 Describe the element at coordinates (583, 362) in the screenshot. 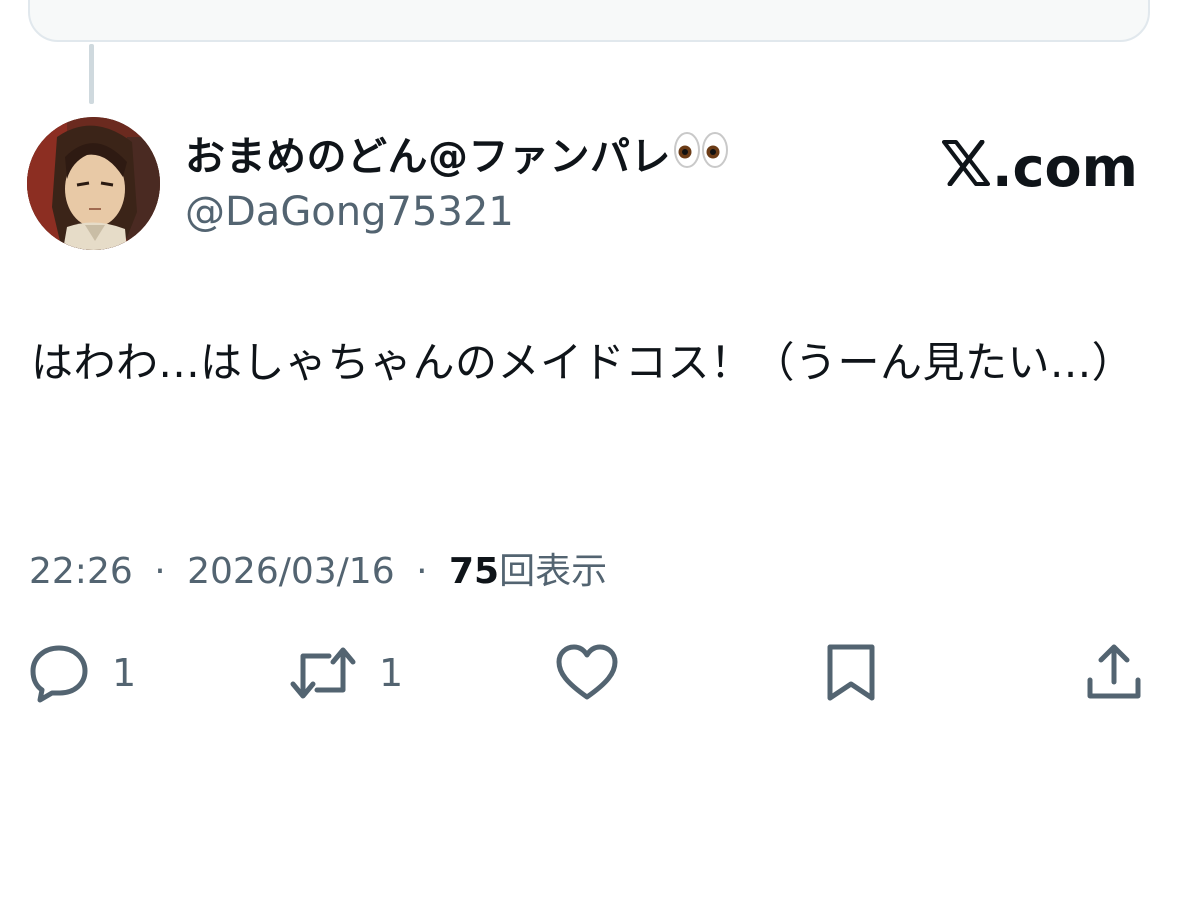

I see `tweet-text: はわわ...はしゃちゃんのメイドコス！（うーん見たい...）` at that location.